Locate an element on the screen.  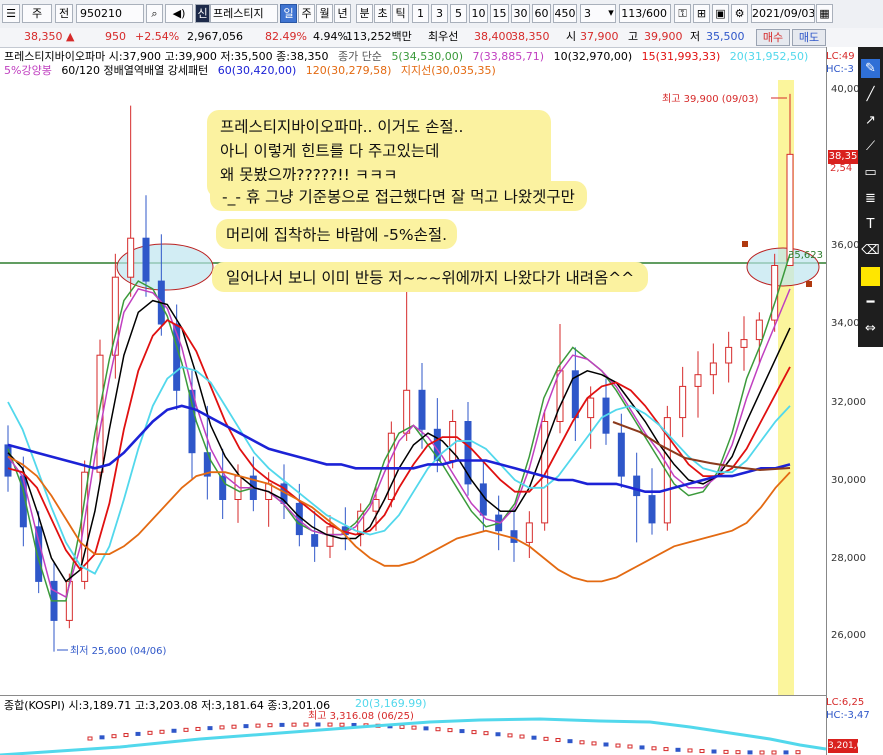
search-icon: ⌕ is located at coordinates (154, 13).